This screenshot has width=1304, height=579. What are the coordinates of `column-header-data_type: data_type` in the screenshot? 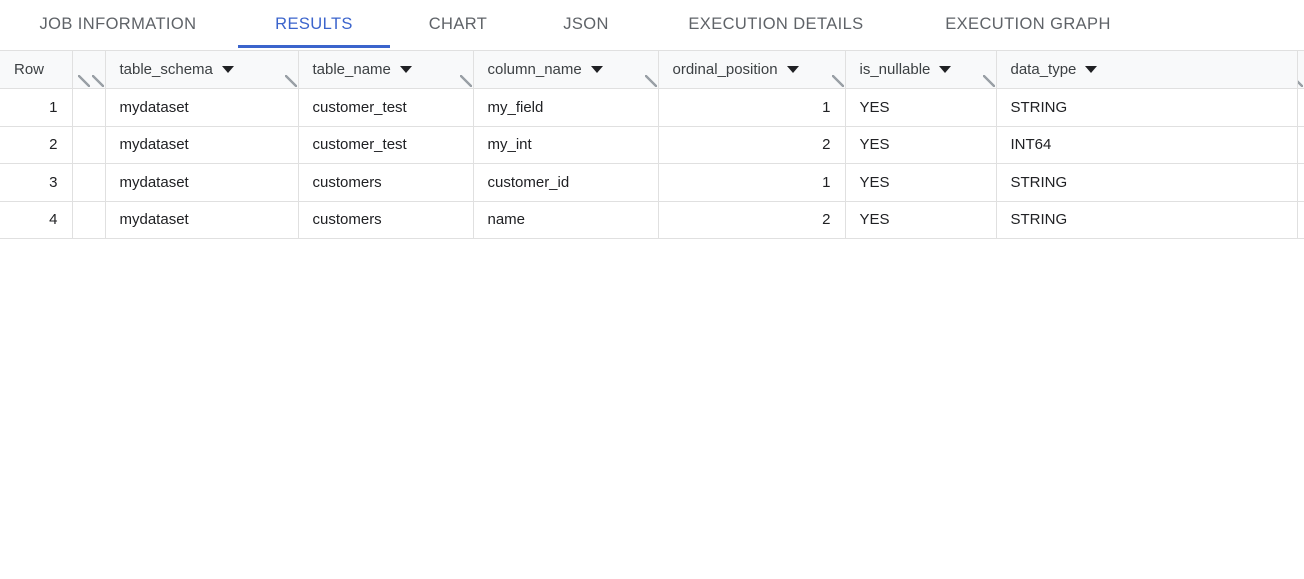 It's located at (1147, 69).